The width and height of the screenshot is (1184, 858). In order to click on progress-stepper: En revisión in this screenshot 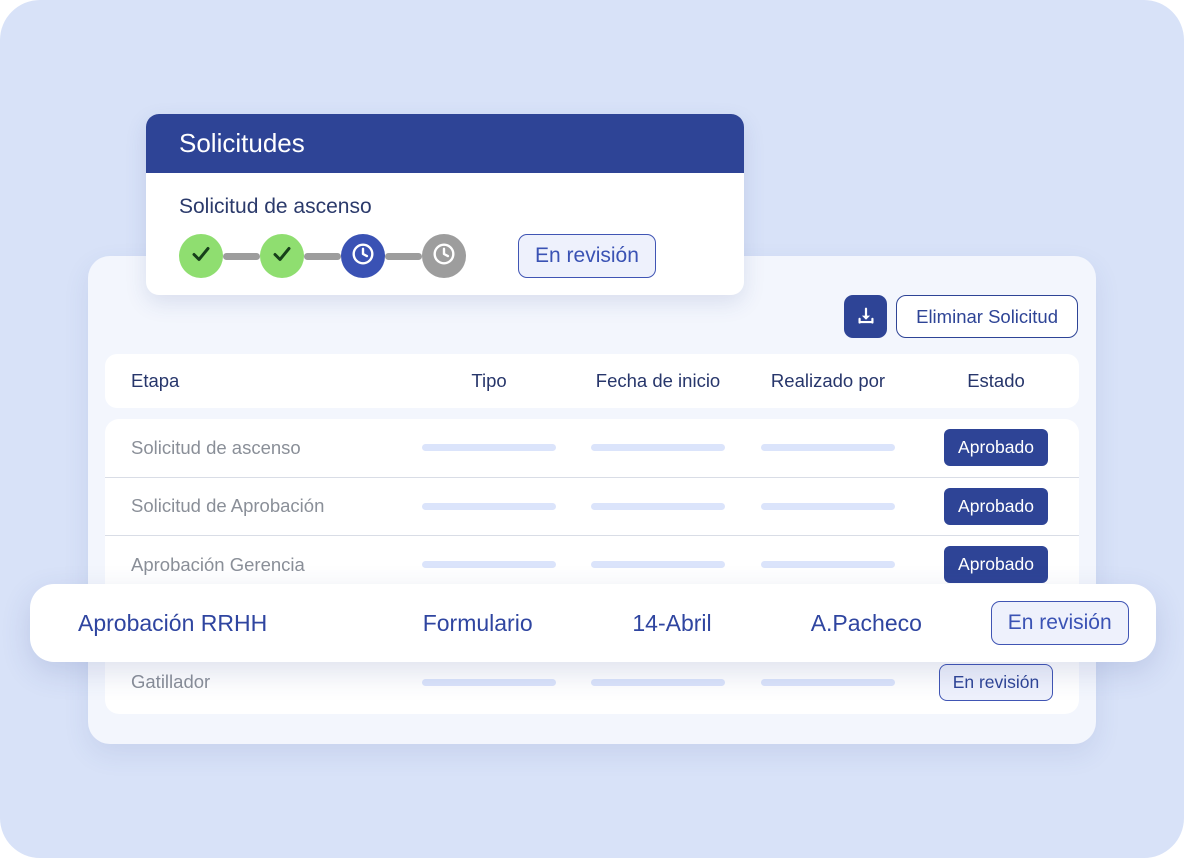, I will do `click(461, 256)`.